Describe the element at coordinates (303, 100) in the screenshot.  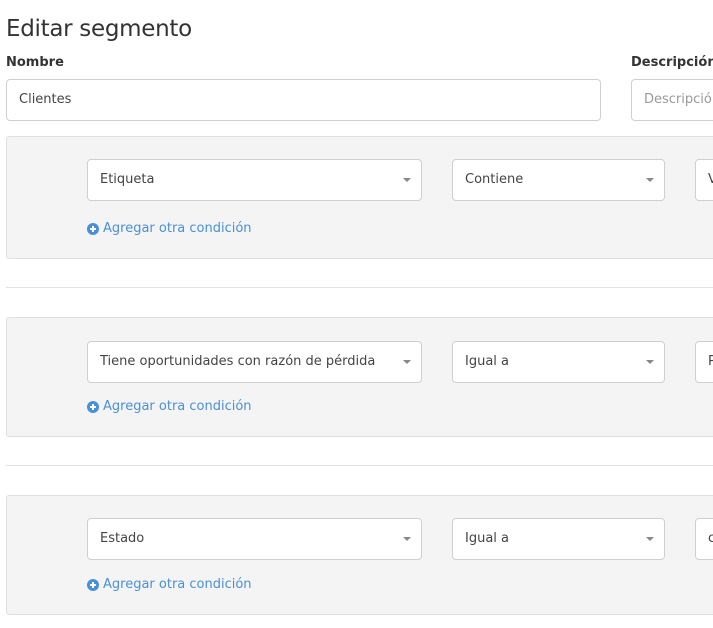
I see `name-input: Clientes` at that location.